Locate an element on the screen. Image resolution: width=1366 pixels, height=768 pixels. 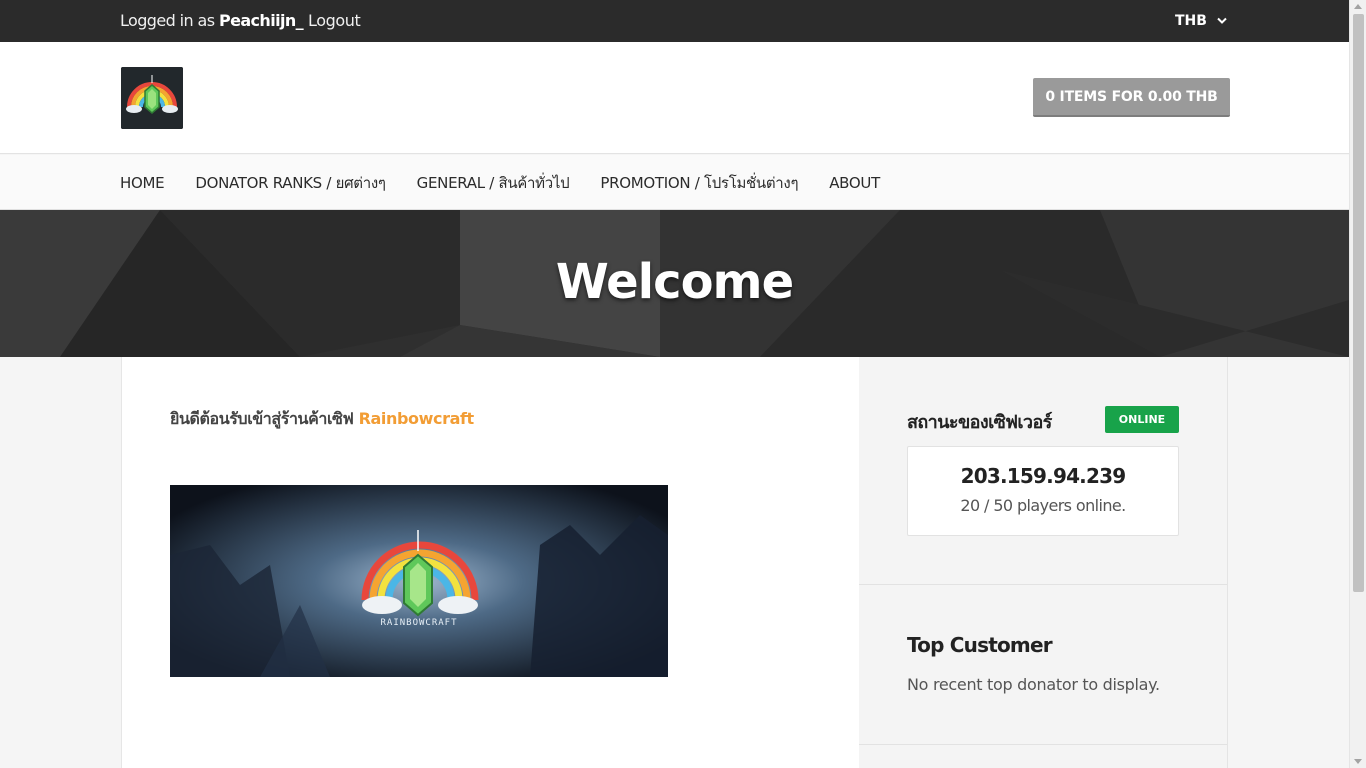
scroll-down-icon is located at coordinates (1358, 761).